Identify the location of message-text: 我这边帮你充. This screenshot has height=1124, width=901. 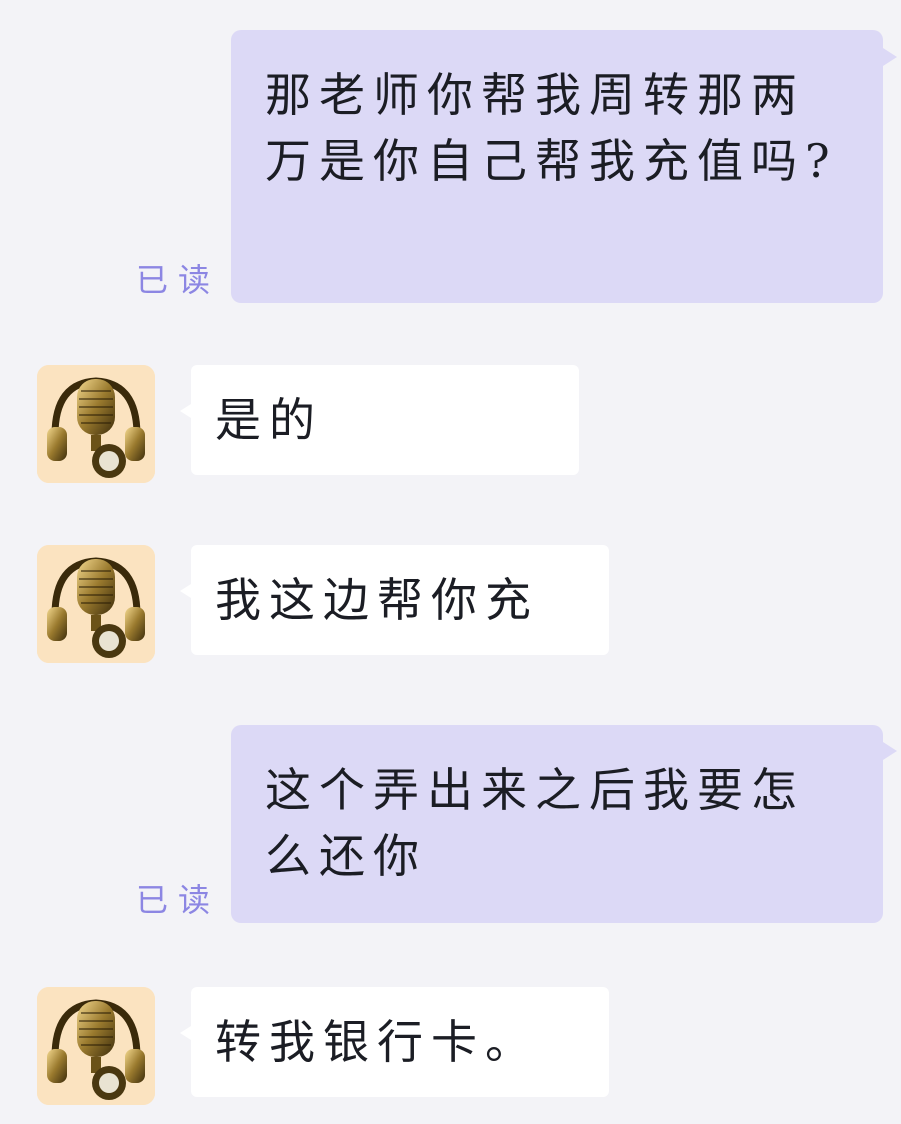
(377, 600).